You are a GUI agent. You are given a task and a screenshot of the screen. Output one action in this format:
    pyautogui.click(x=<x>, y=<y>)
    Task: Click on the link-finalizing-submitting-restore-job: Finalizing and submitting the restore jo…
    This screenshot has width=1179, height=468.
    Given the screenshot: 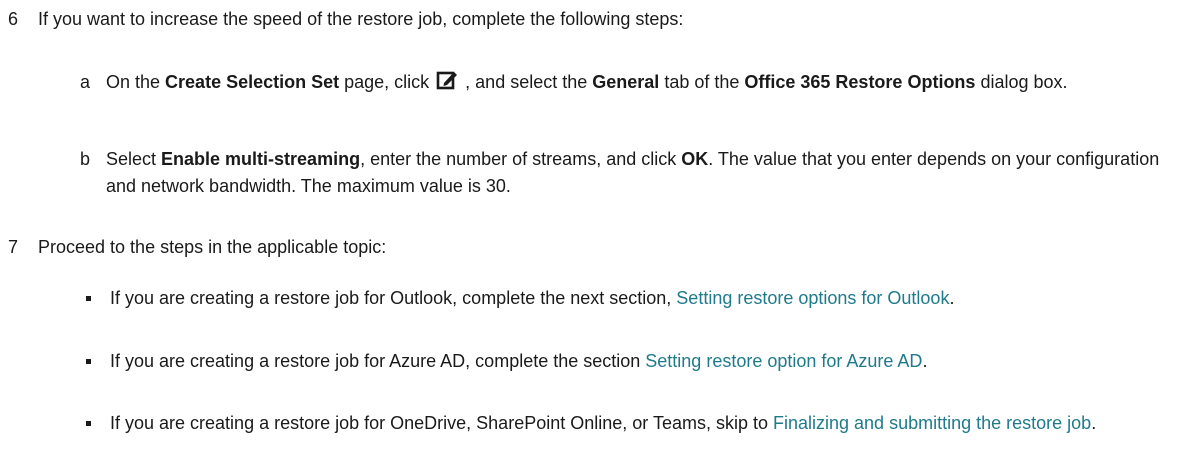 What is the action you would take?
    pyautogui.click(x=932, y=423)
    